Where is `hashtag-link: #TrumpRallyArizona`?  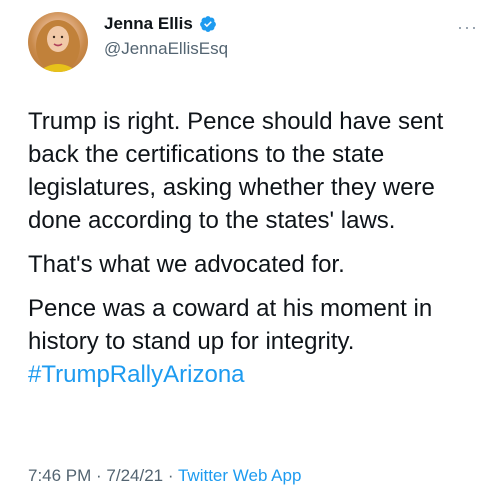 hashtag-link: #TrumpRallyArizona is located at coordinates (258, 374).